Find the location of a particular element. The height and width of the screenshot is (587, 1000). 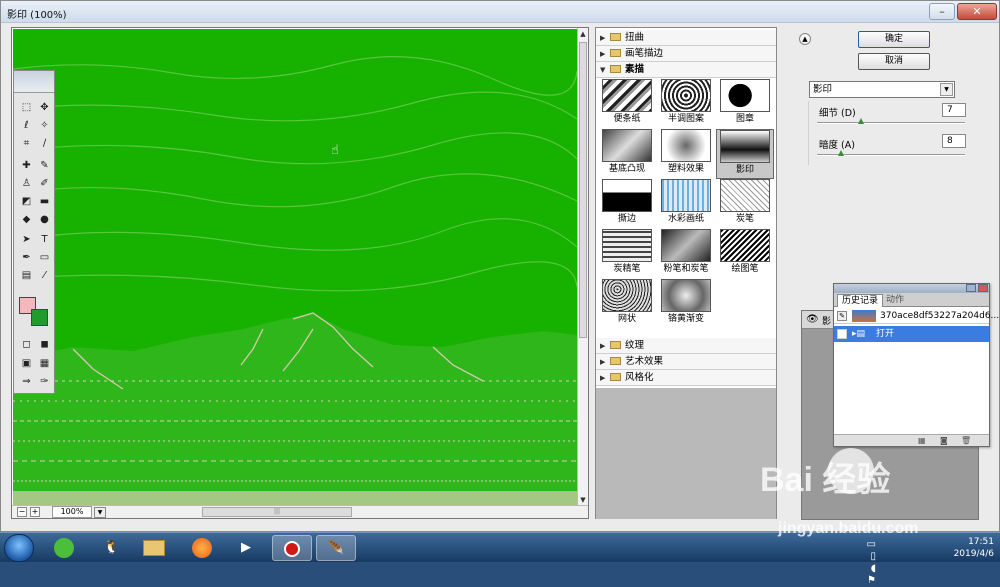

shape-tool-icon: ▭ is located at coordinates (44, 257).